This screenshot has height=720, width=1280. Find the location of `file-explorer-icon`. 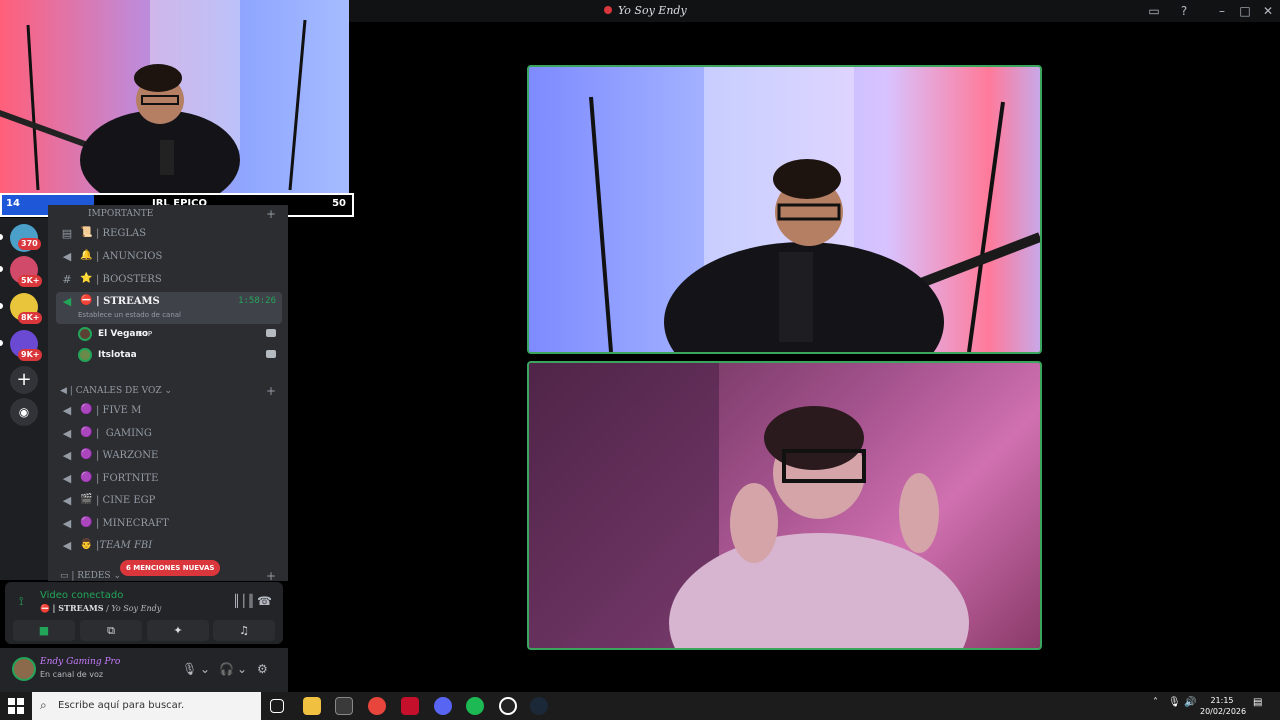

file-explorer-icon is located at coordinates (312, 706).